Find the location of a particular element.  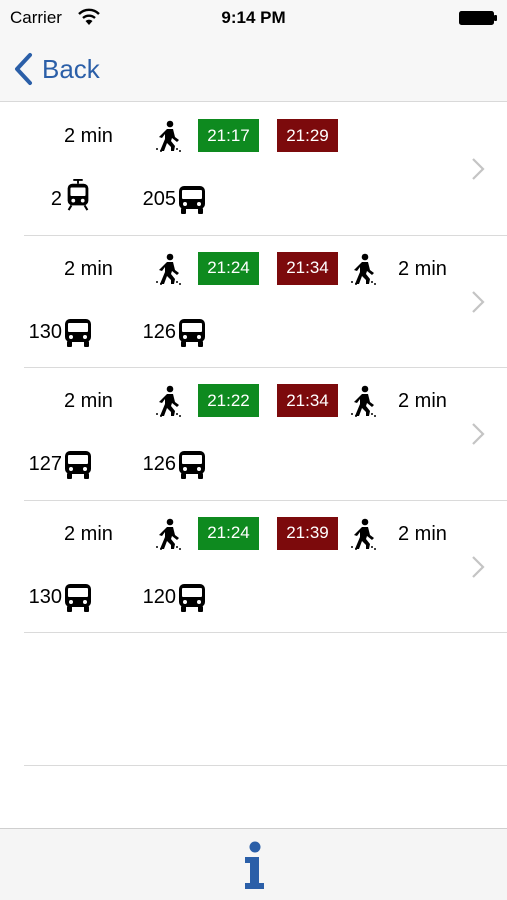

line-number: 127 is located at coordinates (45, 464).